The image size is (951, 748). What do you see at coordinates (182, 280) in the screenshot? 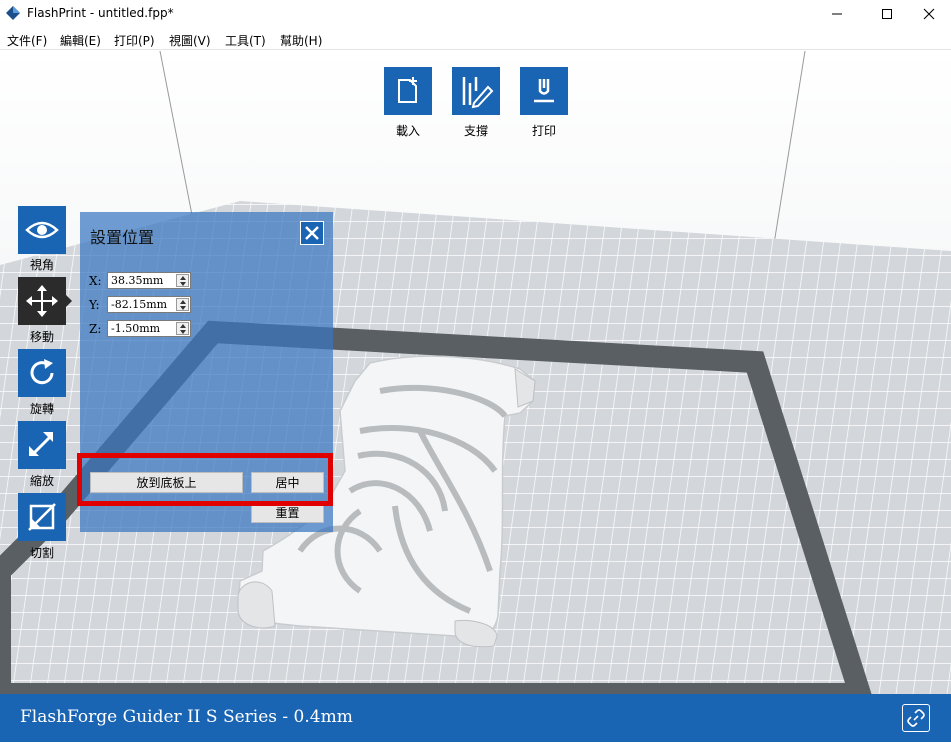
I see `x-spinner` at bounding box center [182, 280].